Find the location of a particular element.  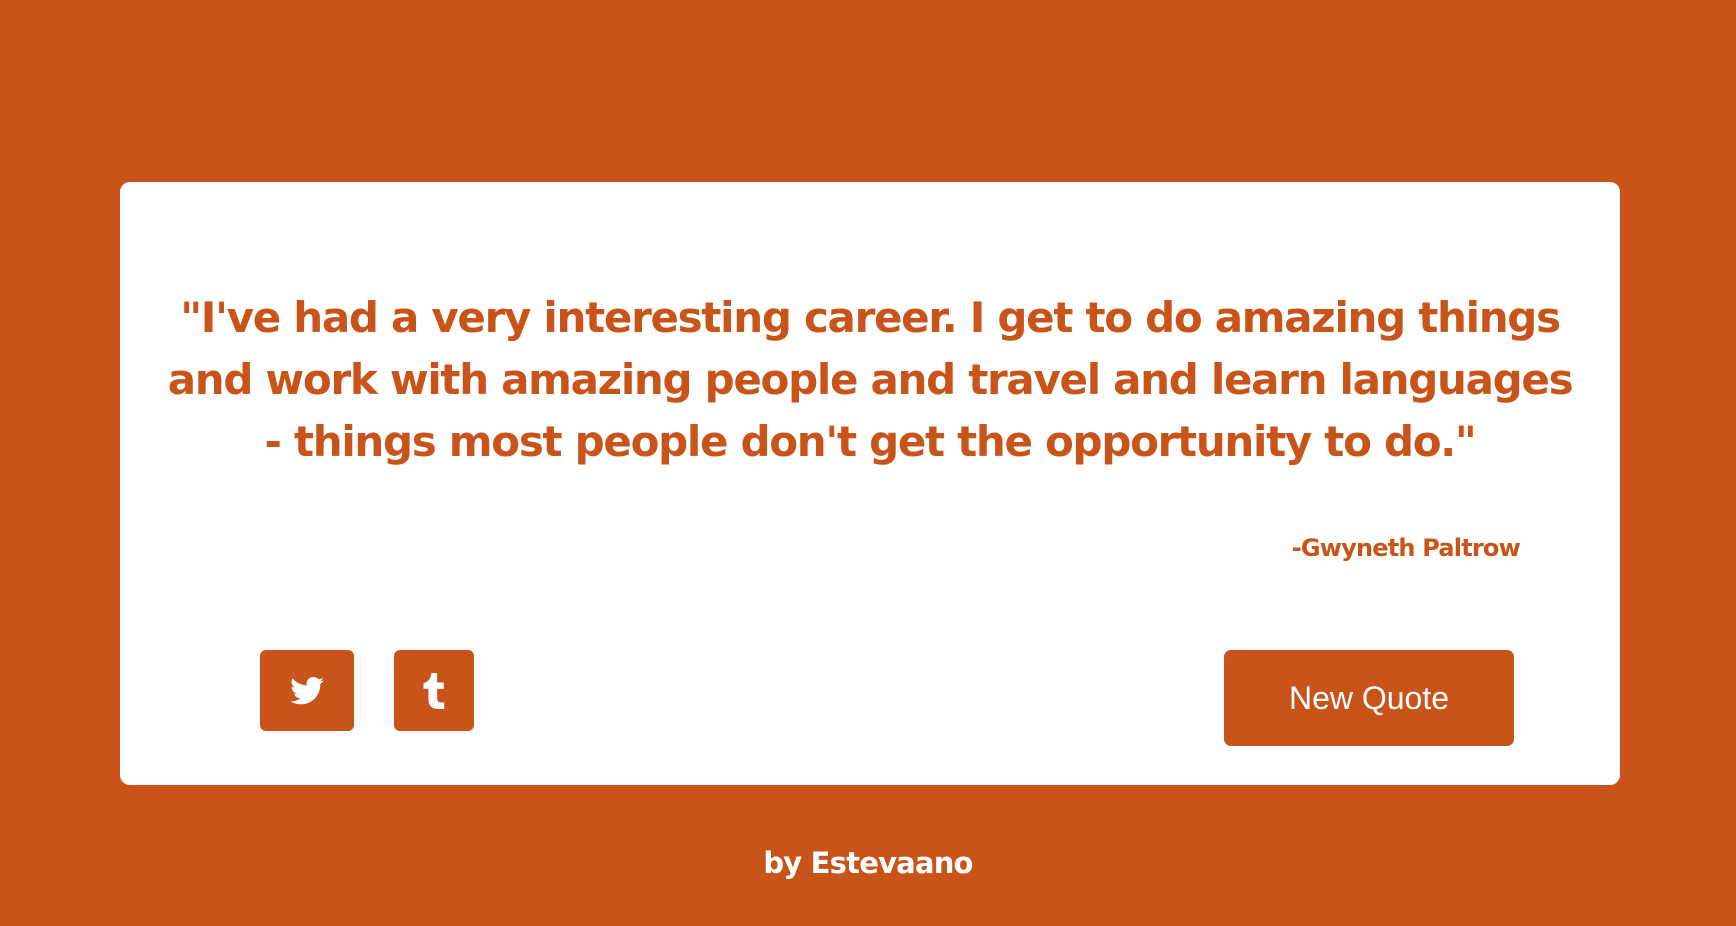

quote-author: -Gwyneth Paltrow is located at coordinates (1406, 548).